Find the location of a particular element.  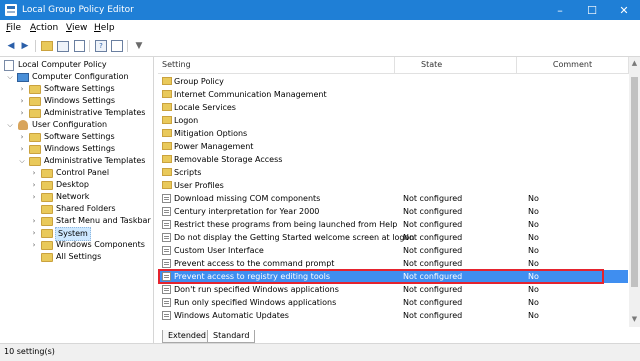

tree-item-local-computer-policy: Local Computer Policy is located at coordinates (78, 65).